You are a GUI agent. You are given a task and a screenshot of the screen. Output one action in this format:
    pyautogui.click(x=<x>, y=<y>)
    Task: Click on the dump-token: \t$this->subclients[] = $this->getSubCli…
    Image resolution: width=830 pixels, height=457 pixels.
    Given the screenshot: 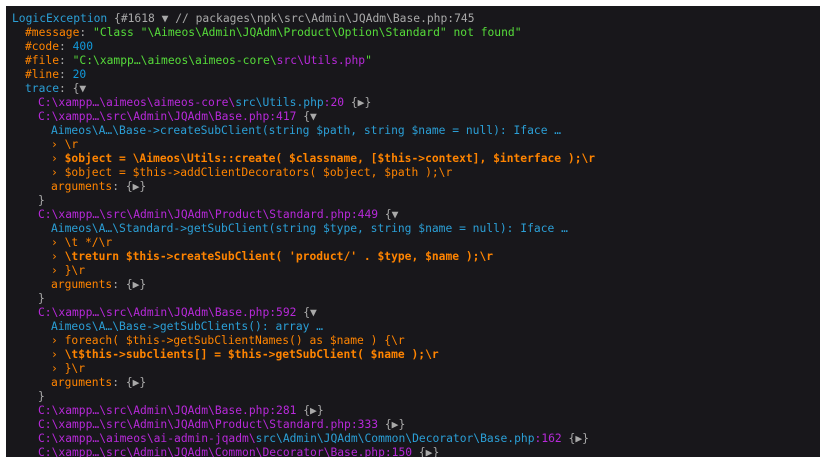 What is the action you would take?
    pyautogui.click(x=251, y=354)
    